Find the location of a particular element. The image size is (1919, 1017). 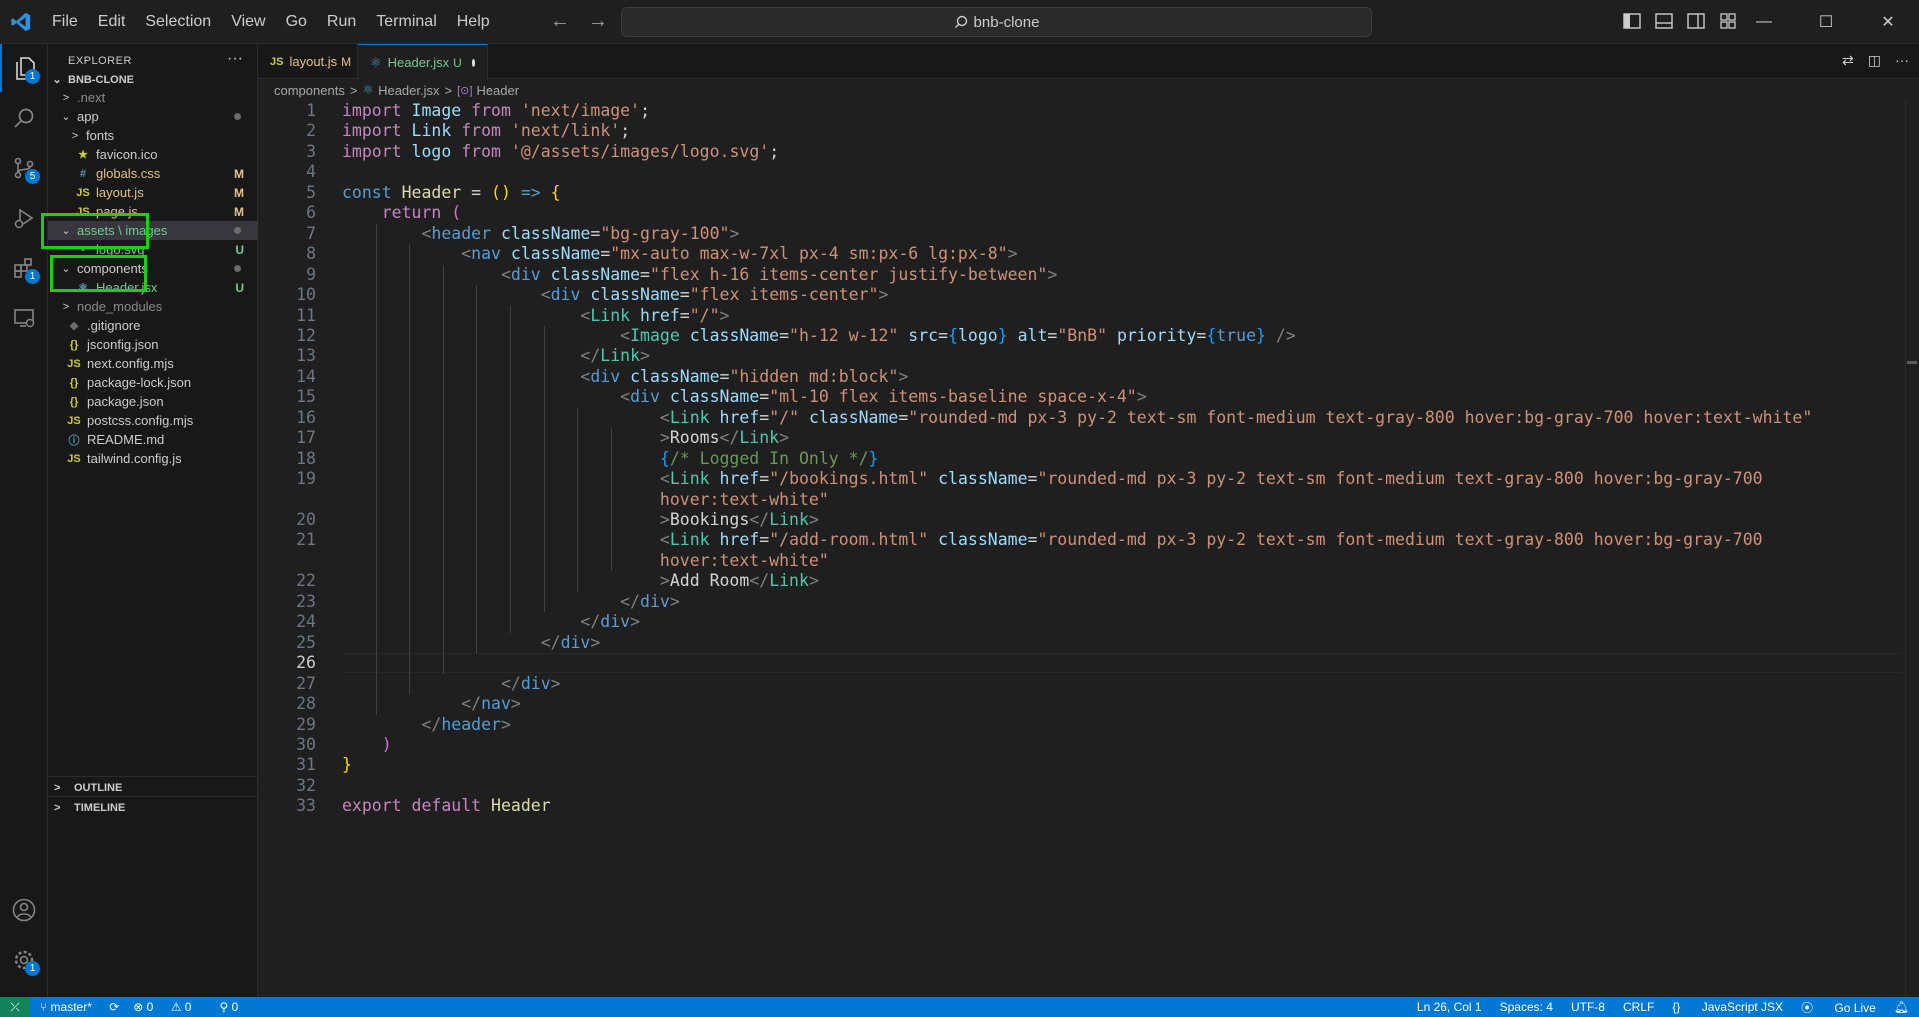

tab-layout-js: JS layout.js M is located at coordinates (308, 61).